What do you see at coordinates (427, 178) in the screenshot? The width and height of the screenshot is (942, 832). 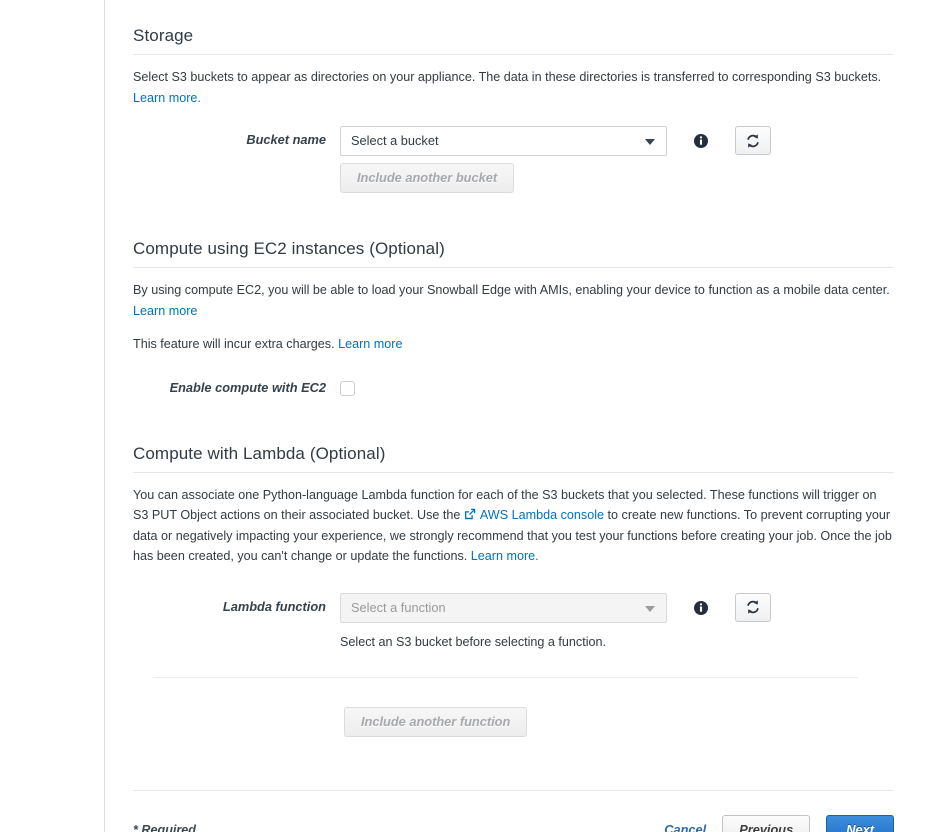 I see `include-another-bucket-button: Include another bucket` at bounding box center [427, 178].